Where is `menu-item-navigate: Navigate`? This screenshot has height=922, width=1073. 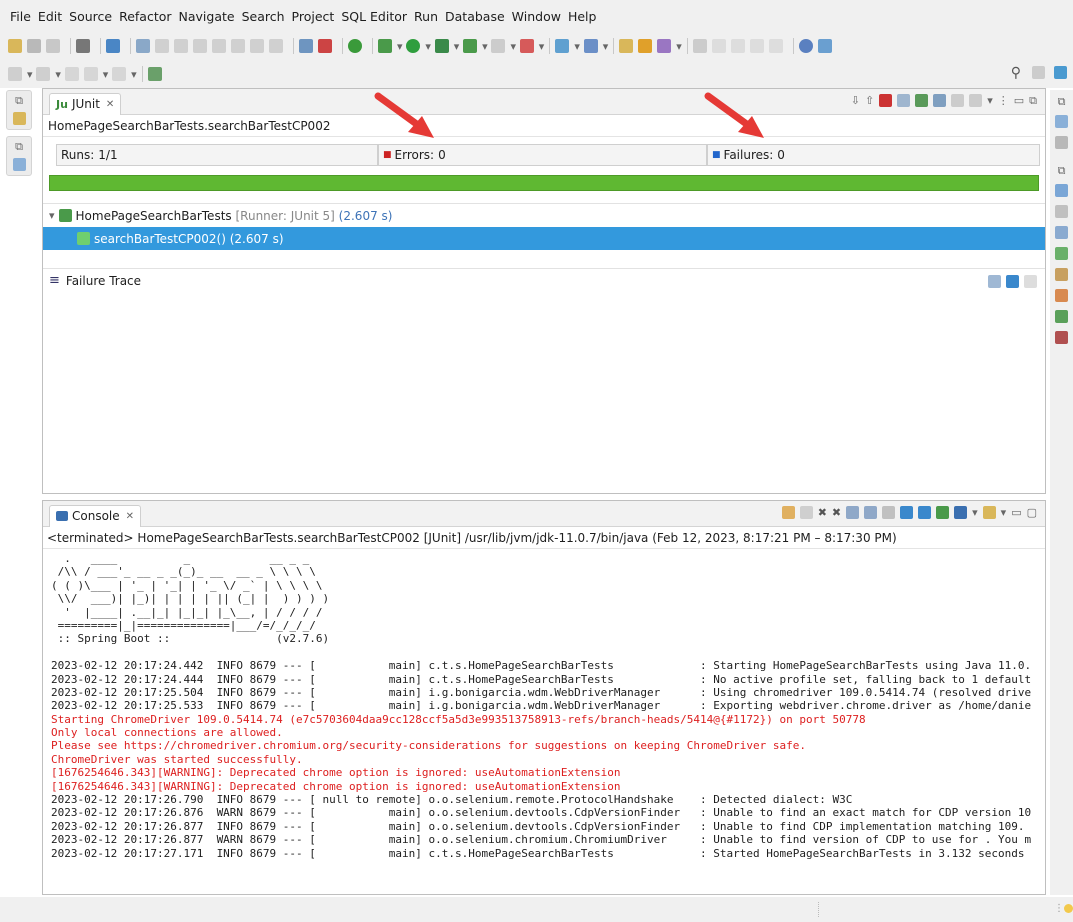
menu-item-navigate: Navigate is located at coordinates (207, 16).